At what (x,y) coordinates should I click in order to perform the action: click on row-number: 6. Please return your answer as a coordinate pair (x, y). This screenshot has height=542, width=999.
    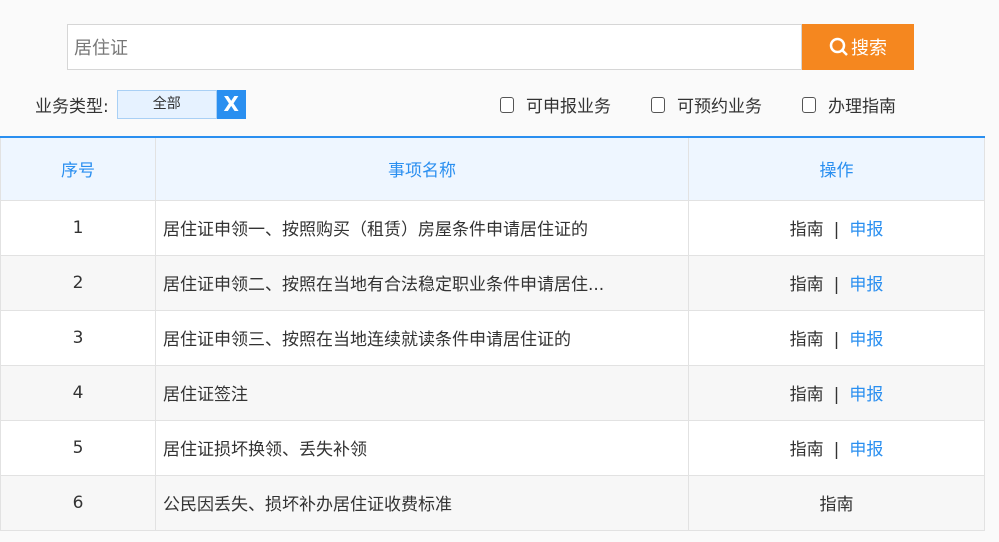
    Looking at the image, I should click on (78, 502).